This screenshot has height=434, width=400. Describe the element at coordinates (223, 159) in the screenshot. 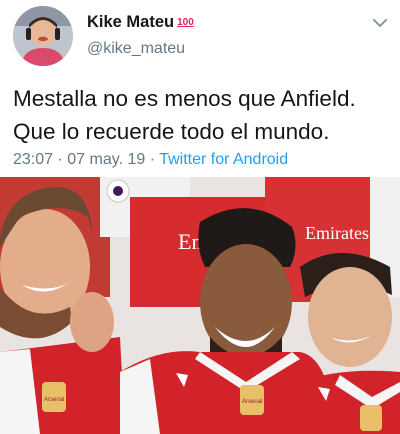

I see `tweet-source-link: Twitter for Android` at that location.